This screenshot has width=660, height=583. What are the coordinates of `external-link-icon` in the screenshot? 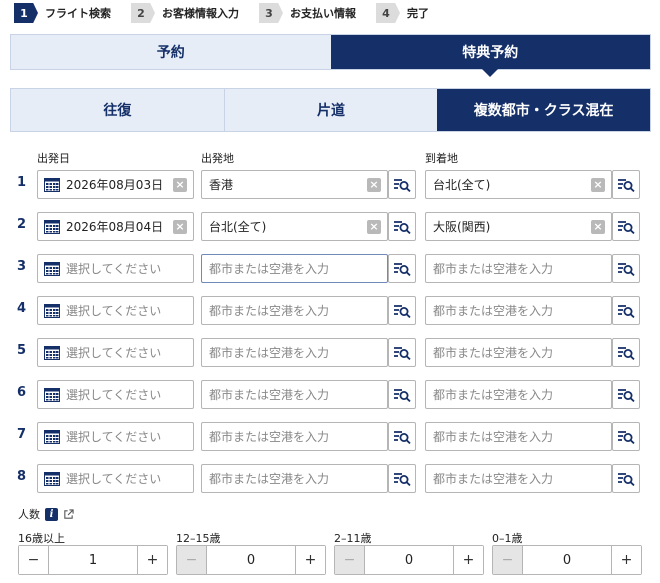 It's located at (68, 514).